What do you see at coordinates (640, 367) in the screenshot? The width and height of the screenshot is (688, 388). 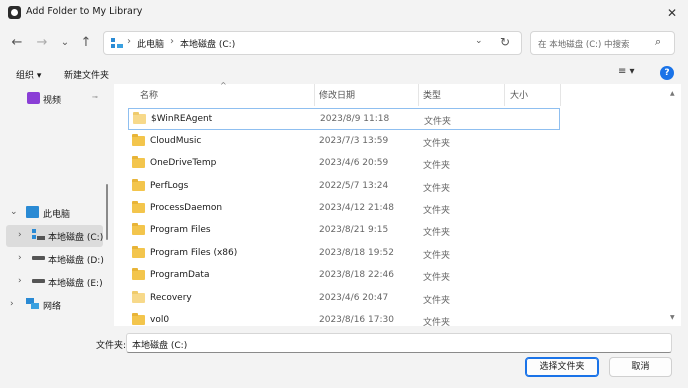 I see `cancel-button: 取消` at bounding box center [640, 367].